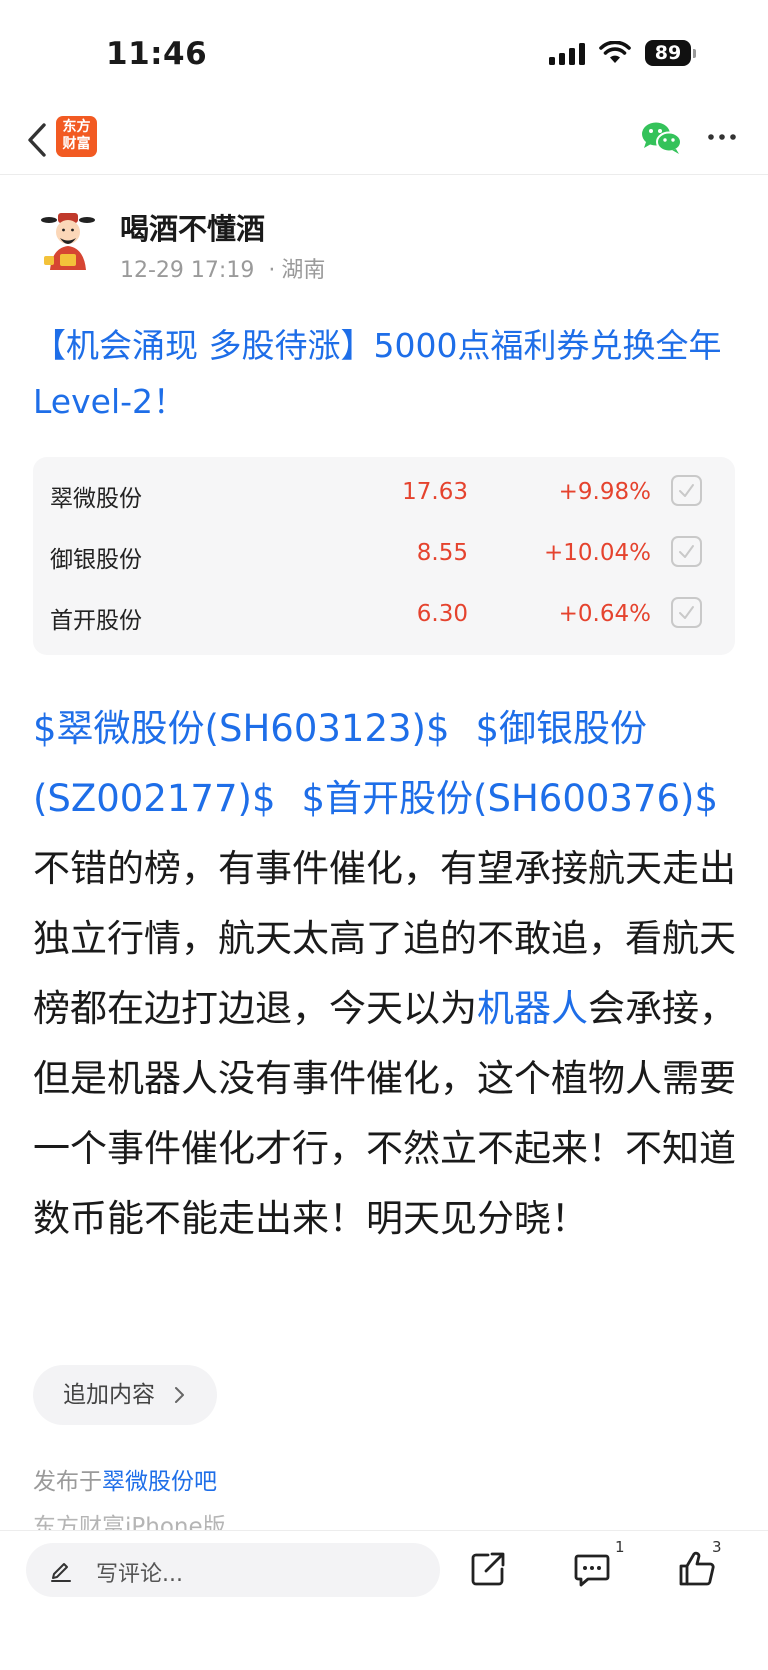  I want to click on stock-row: 首开股份 6.30 +0.64%, so click(384, 617).